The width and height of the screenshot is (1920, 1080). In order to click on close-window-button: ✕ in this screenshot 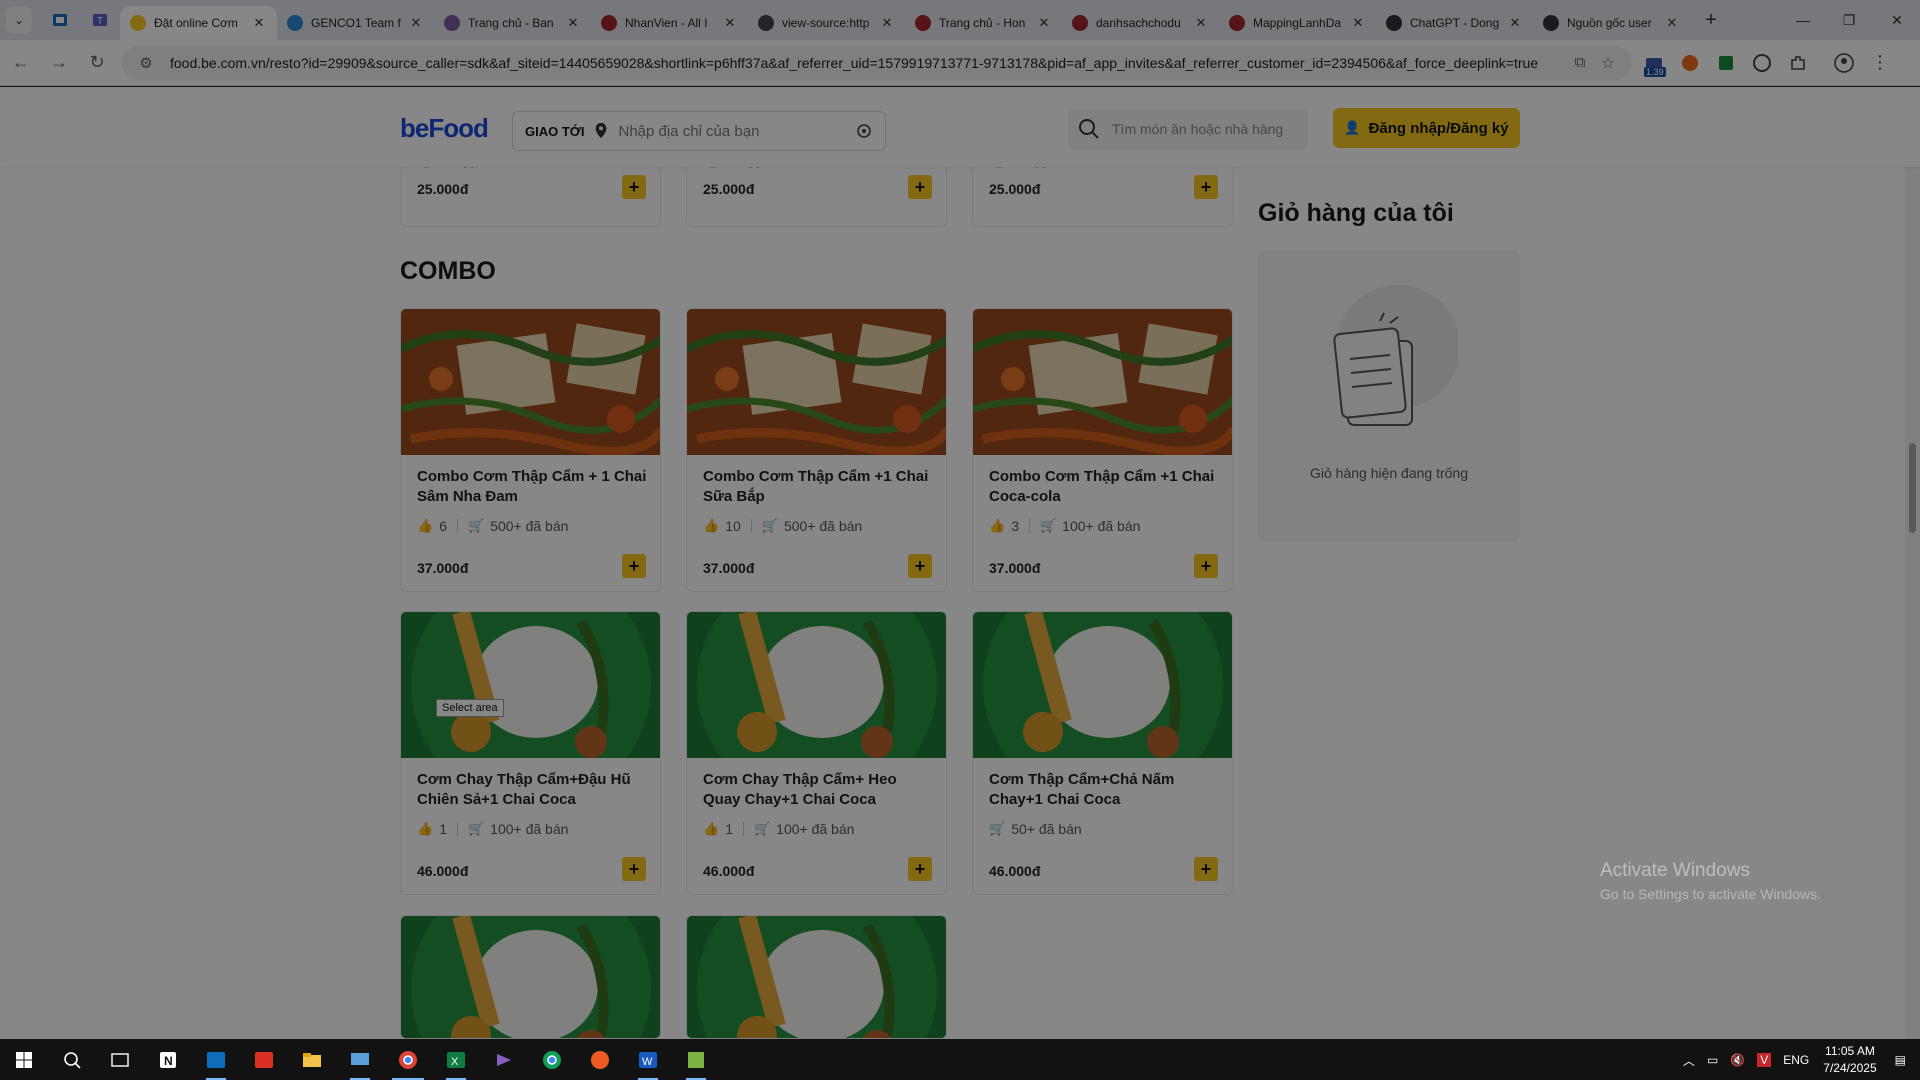, I will do `click(1897, 20)`.